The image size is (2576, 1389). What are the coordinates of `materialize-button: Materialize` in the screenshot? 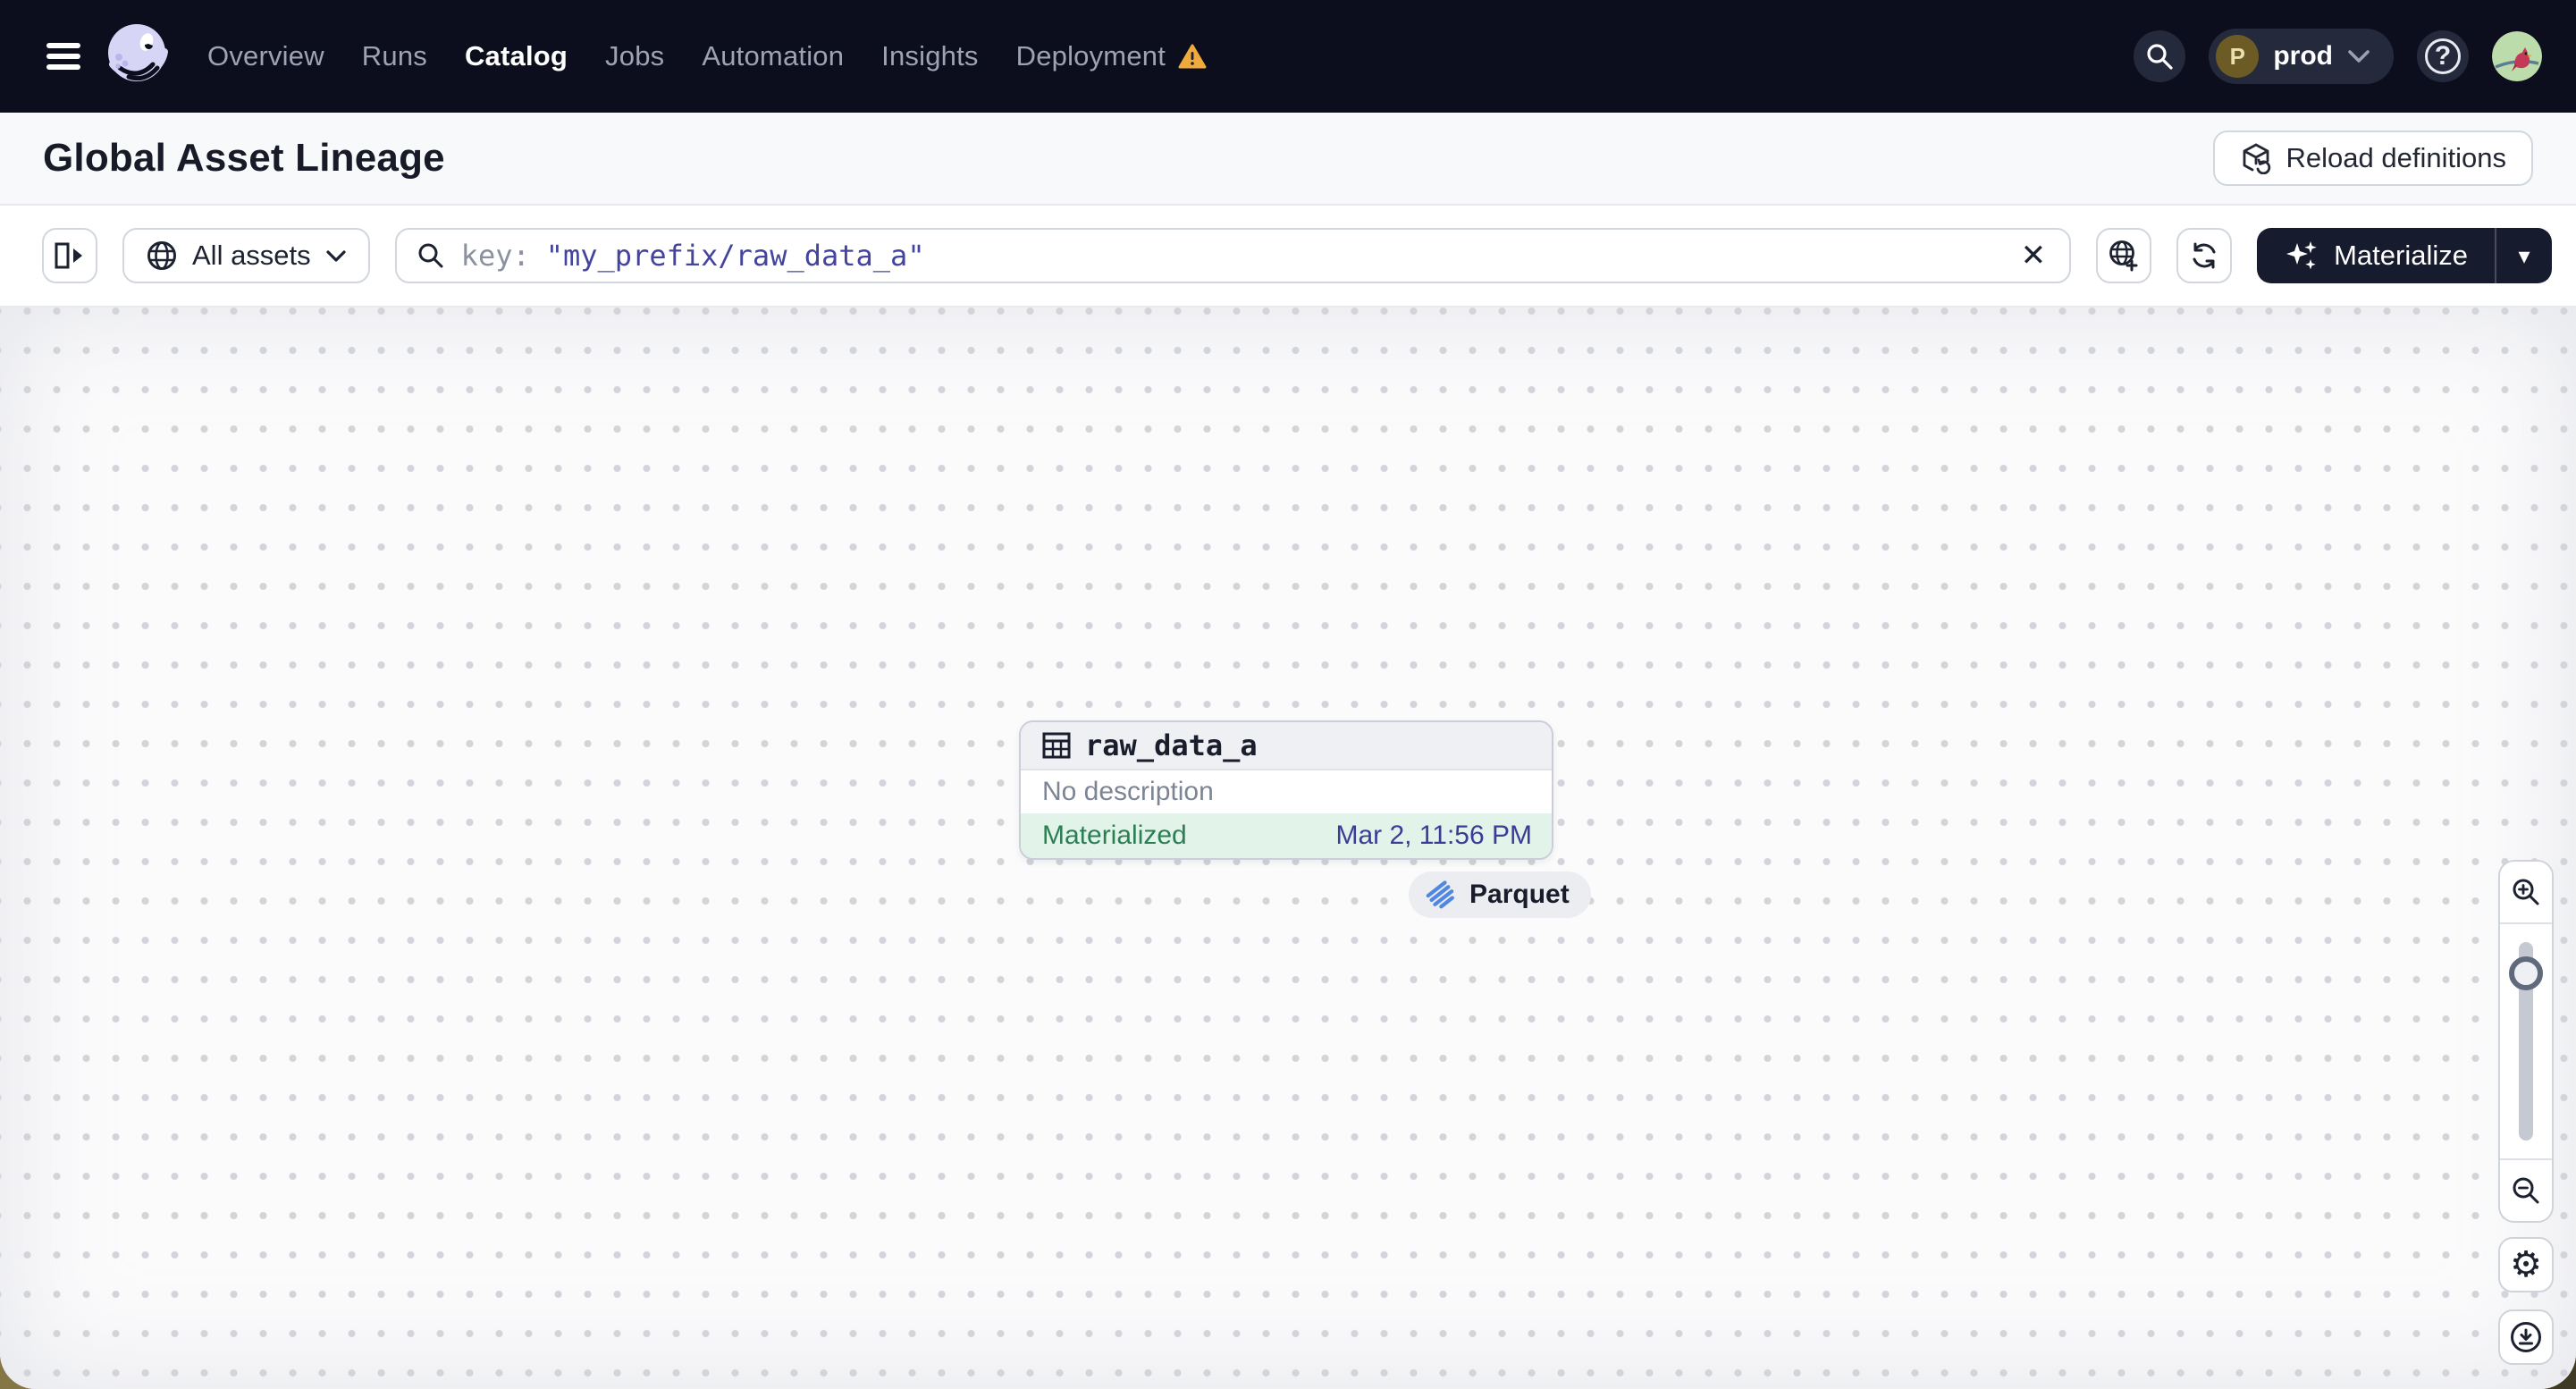 It's located at (2376, 255).